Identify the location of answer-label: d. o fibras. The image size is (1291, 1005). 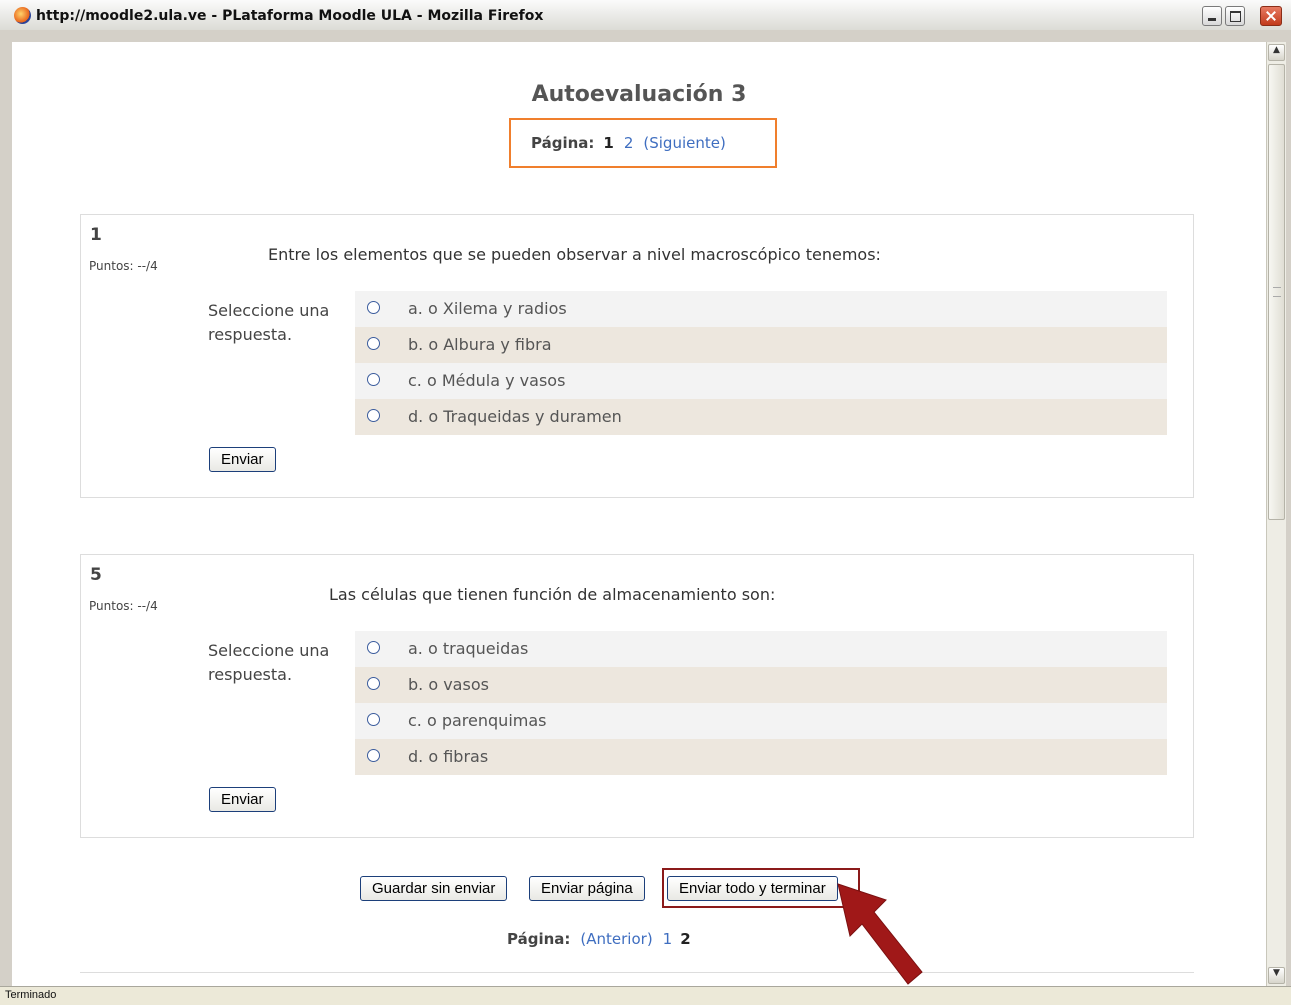
(448, 756).